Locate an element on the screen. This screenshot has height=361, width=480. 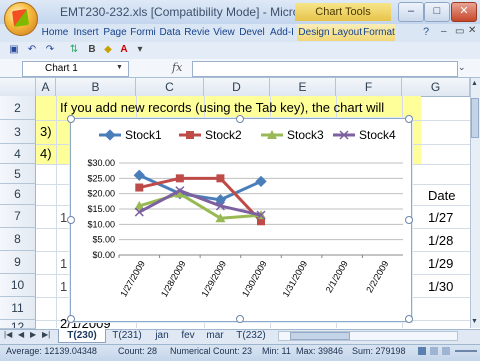
sheet-tab-t232: T(232) is located at coordinates (251, 335).